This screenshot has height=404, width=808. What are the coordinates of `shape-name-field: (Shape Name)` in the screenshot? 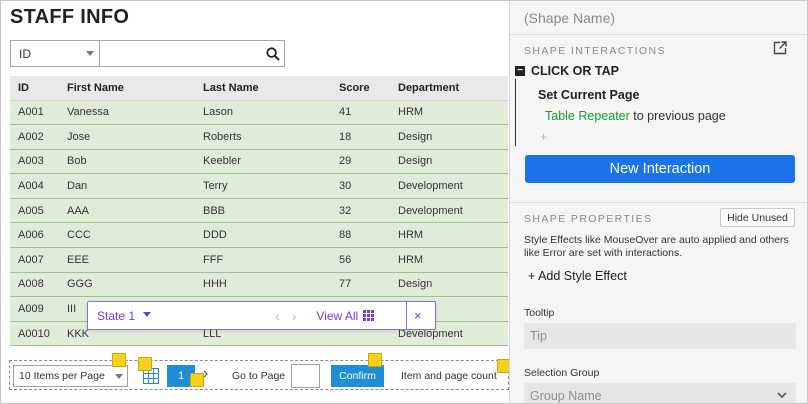 It's located at (569, 18).